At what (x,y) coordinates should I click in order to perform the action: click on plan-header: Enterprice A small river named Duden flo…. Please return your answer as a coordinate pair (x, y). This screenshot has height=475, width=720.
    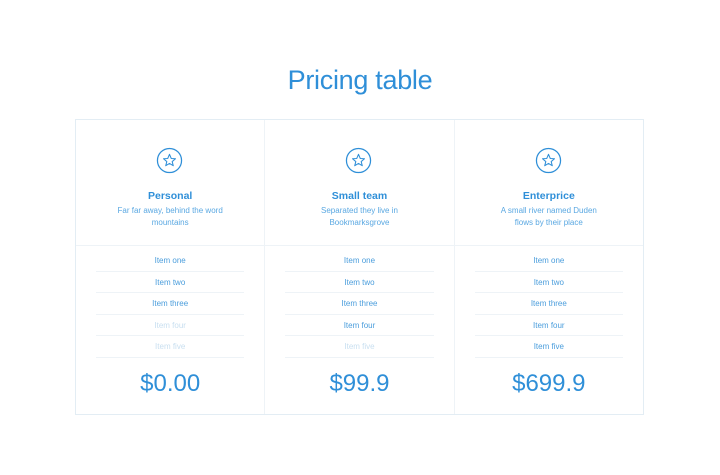
    Looking at the image, I should click on (548, 183).